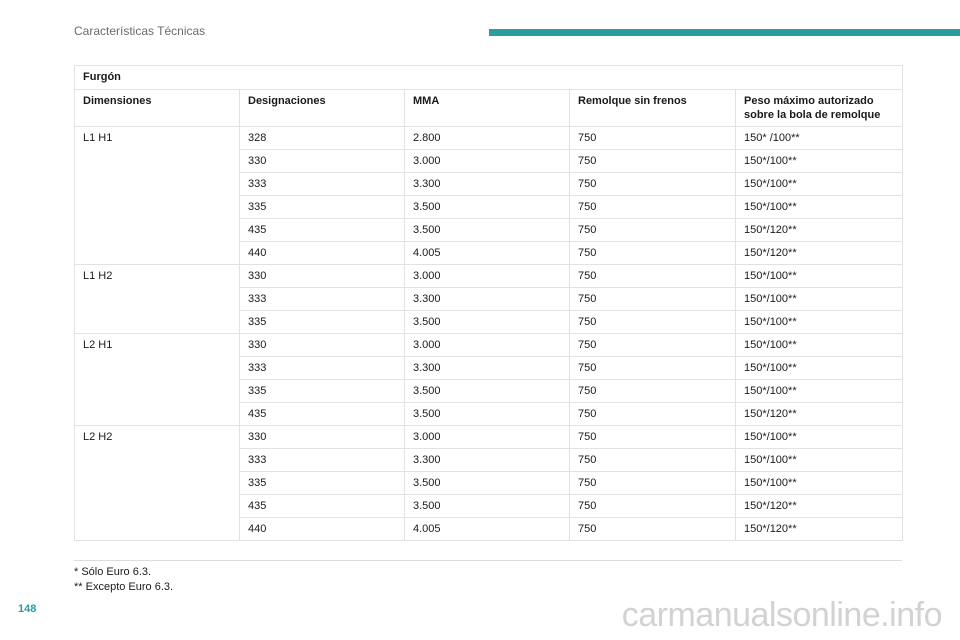 This screenshot has height=640, width=960. What do you see at coordinates (488, 560) in the screenshot?
I see `footnote-divider` at bounding box center [488, 560].